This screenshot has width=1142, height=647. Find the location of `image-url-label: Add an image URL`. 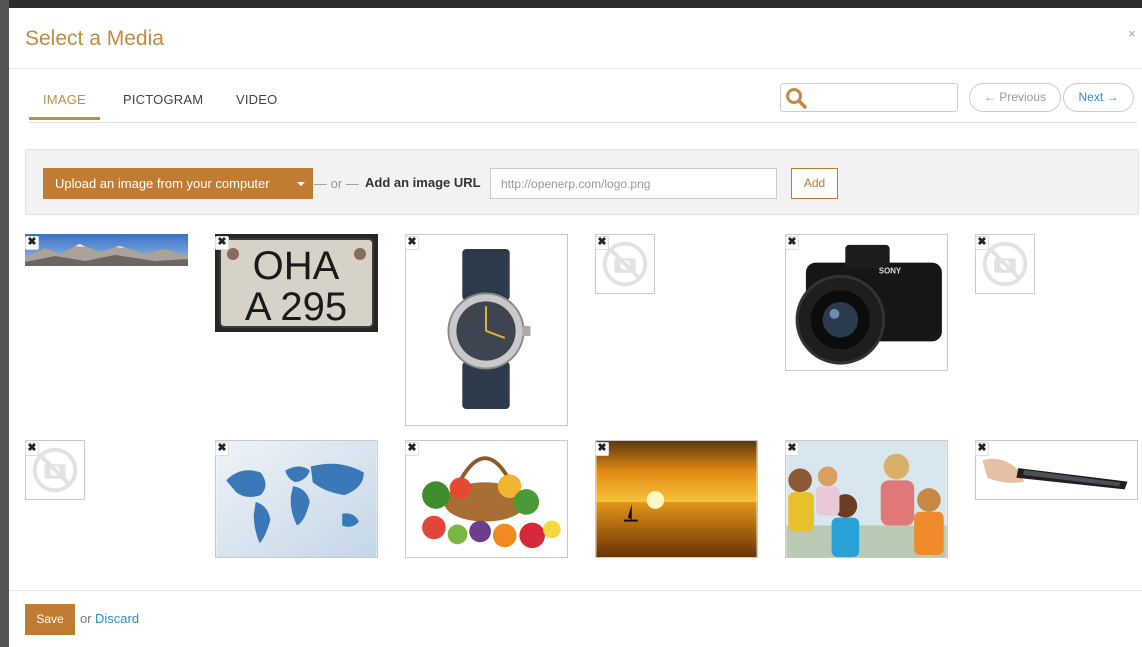

image-url-label: Add an image URL is located at coordinates (423, 182).